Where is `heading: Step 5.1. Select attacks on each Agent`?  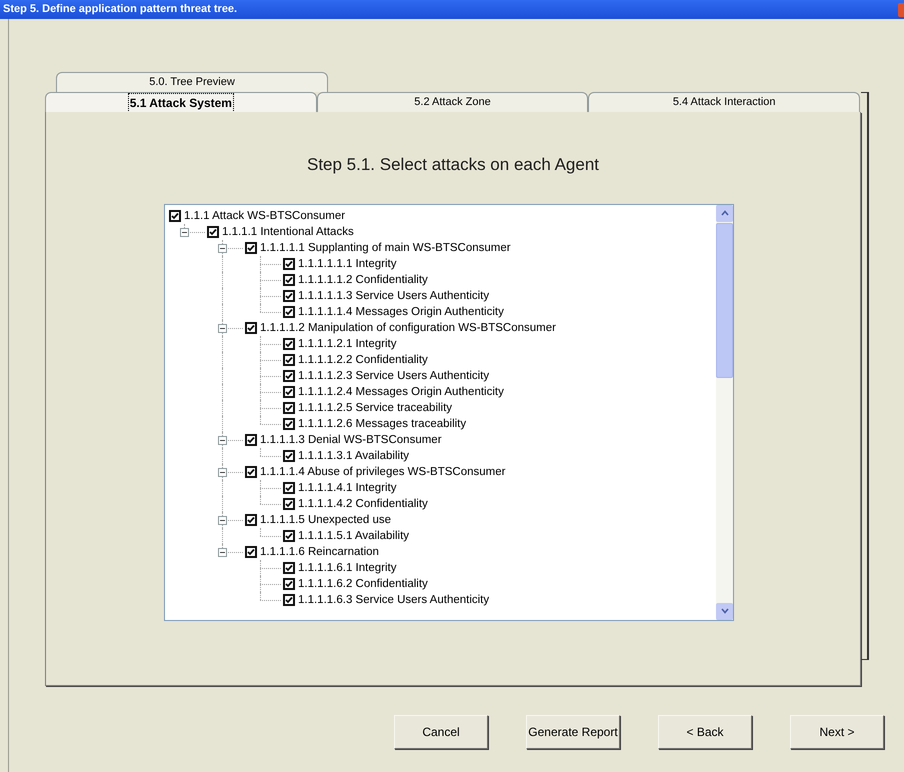
heading: Step 5.1. Select attacks on each Agent is located at coordinates (453, 165).